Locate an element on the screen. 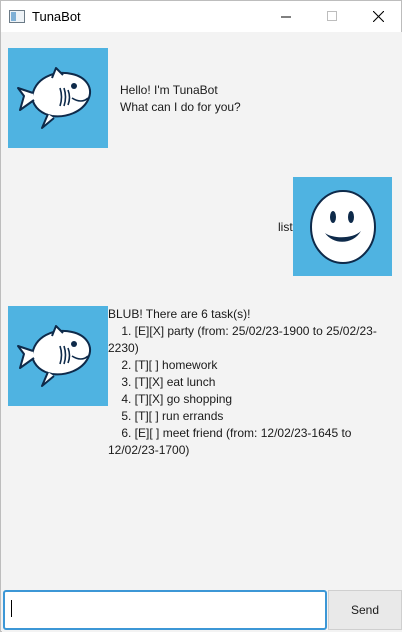 This screenshot has height=632, width=402. input-bar: Send is located at coordinates (202, 610).